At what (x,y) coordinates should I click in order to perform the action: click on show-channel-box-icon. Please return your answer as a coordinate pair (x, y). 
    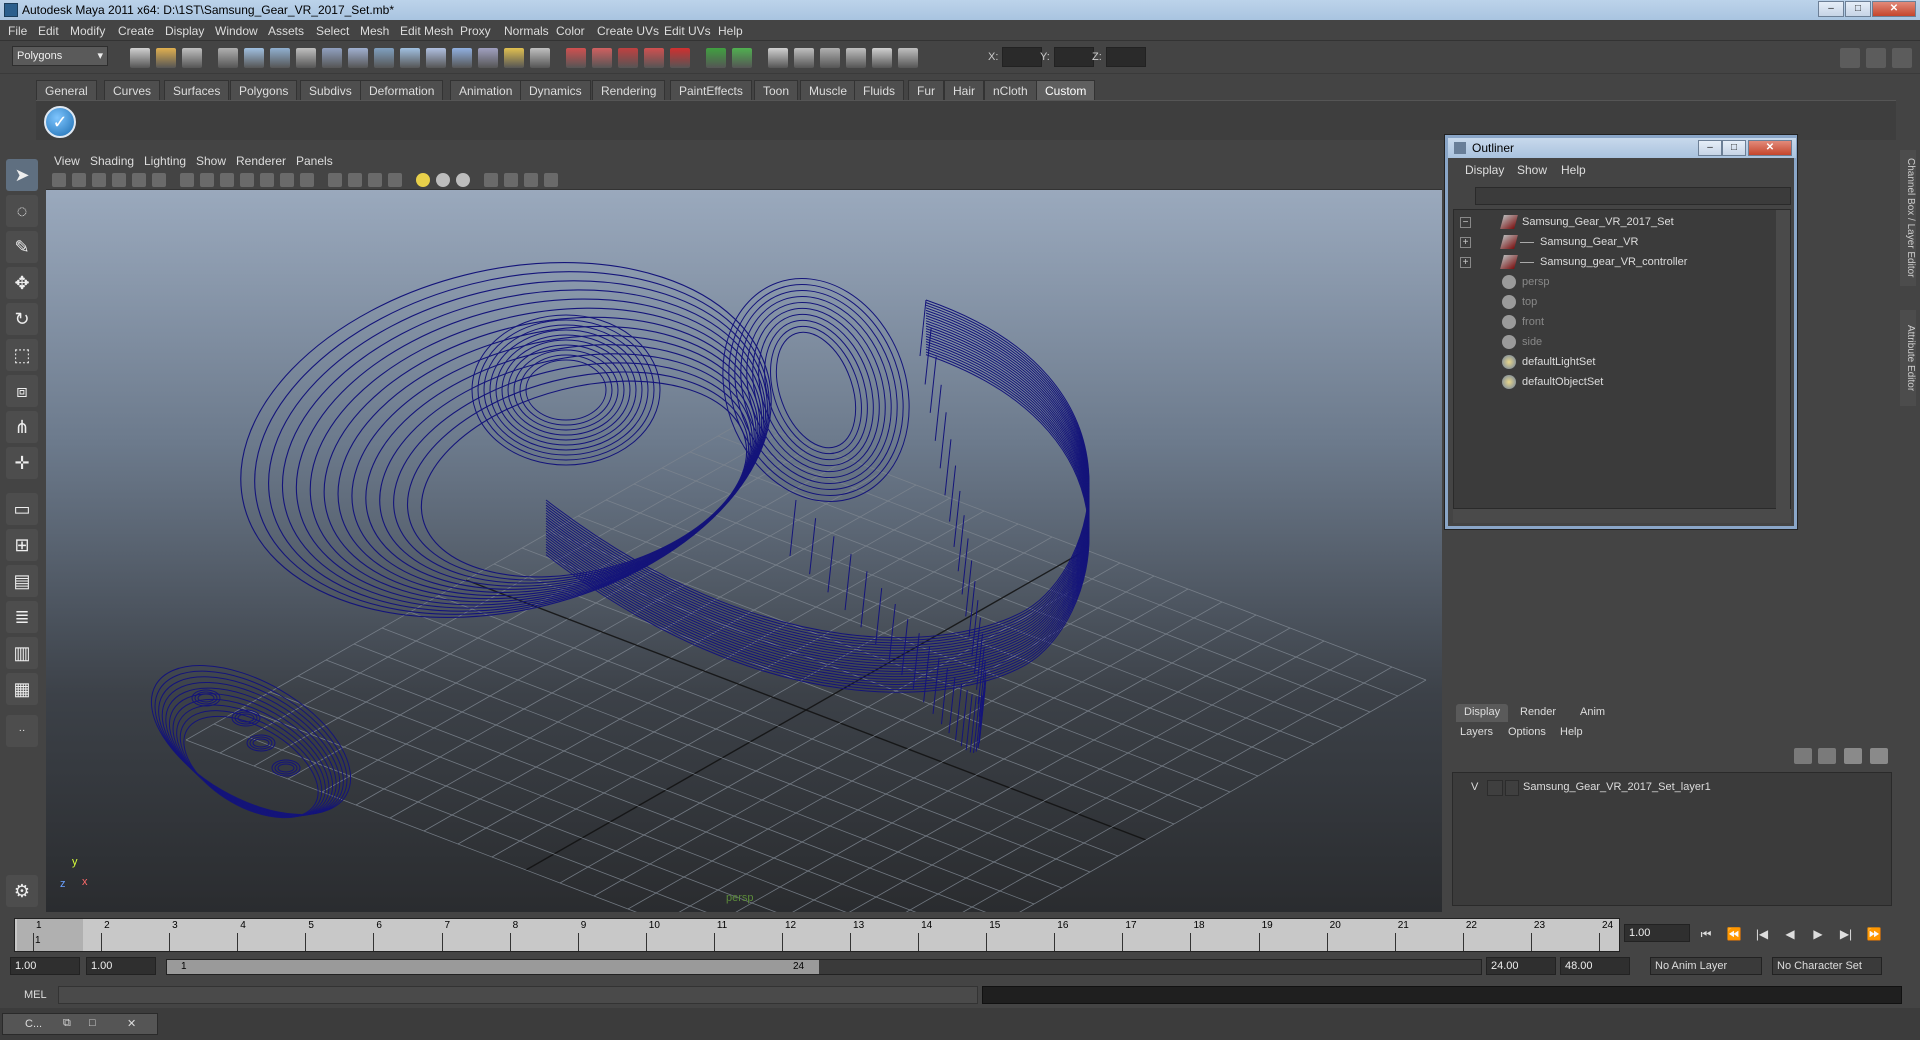
    Looking at the image, I should click on (1850, 58).